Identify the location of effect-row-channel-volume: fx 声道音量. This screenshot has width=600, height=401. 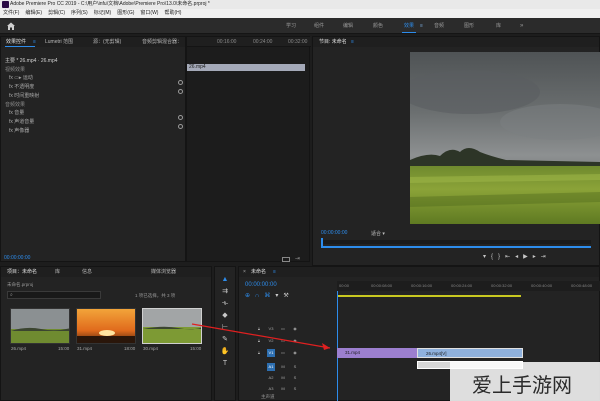
(21, 121).